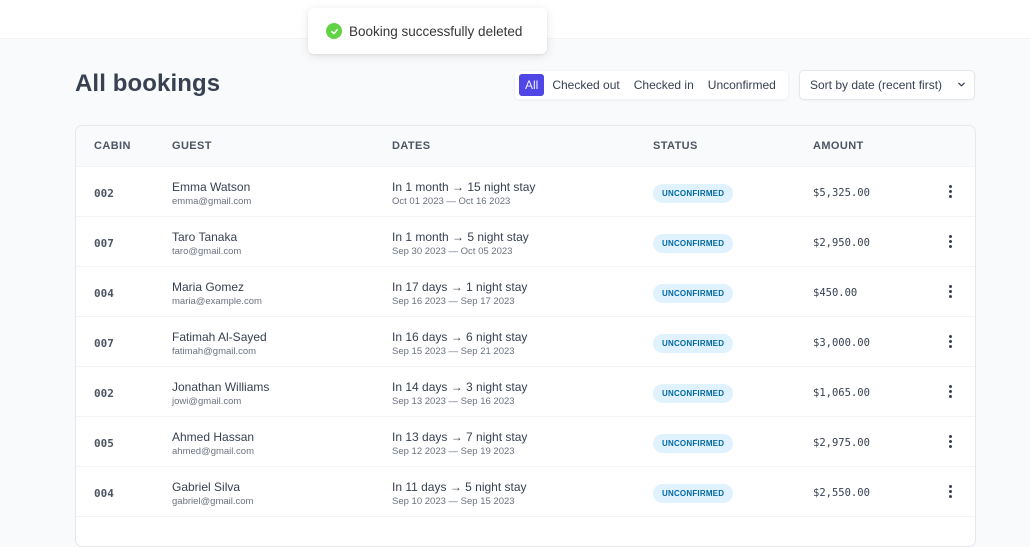 This screenshot has width=1030, height=547. I want to click on stay-summary: In 1 month → 15 night stay, so click(464, 187).